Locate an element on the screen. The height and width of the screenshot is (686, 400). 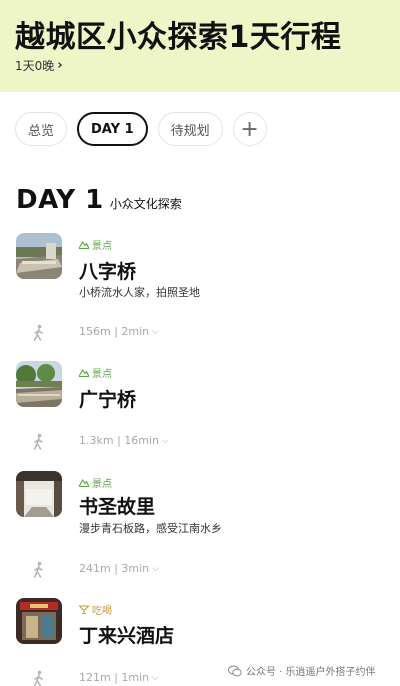
tab-unplanned: 待规划 is located at coordinates (190, 129).